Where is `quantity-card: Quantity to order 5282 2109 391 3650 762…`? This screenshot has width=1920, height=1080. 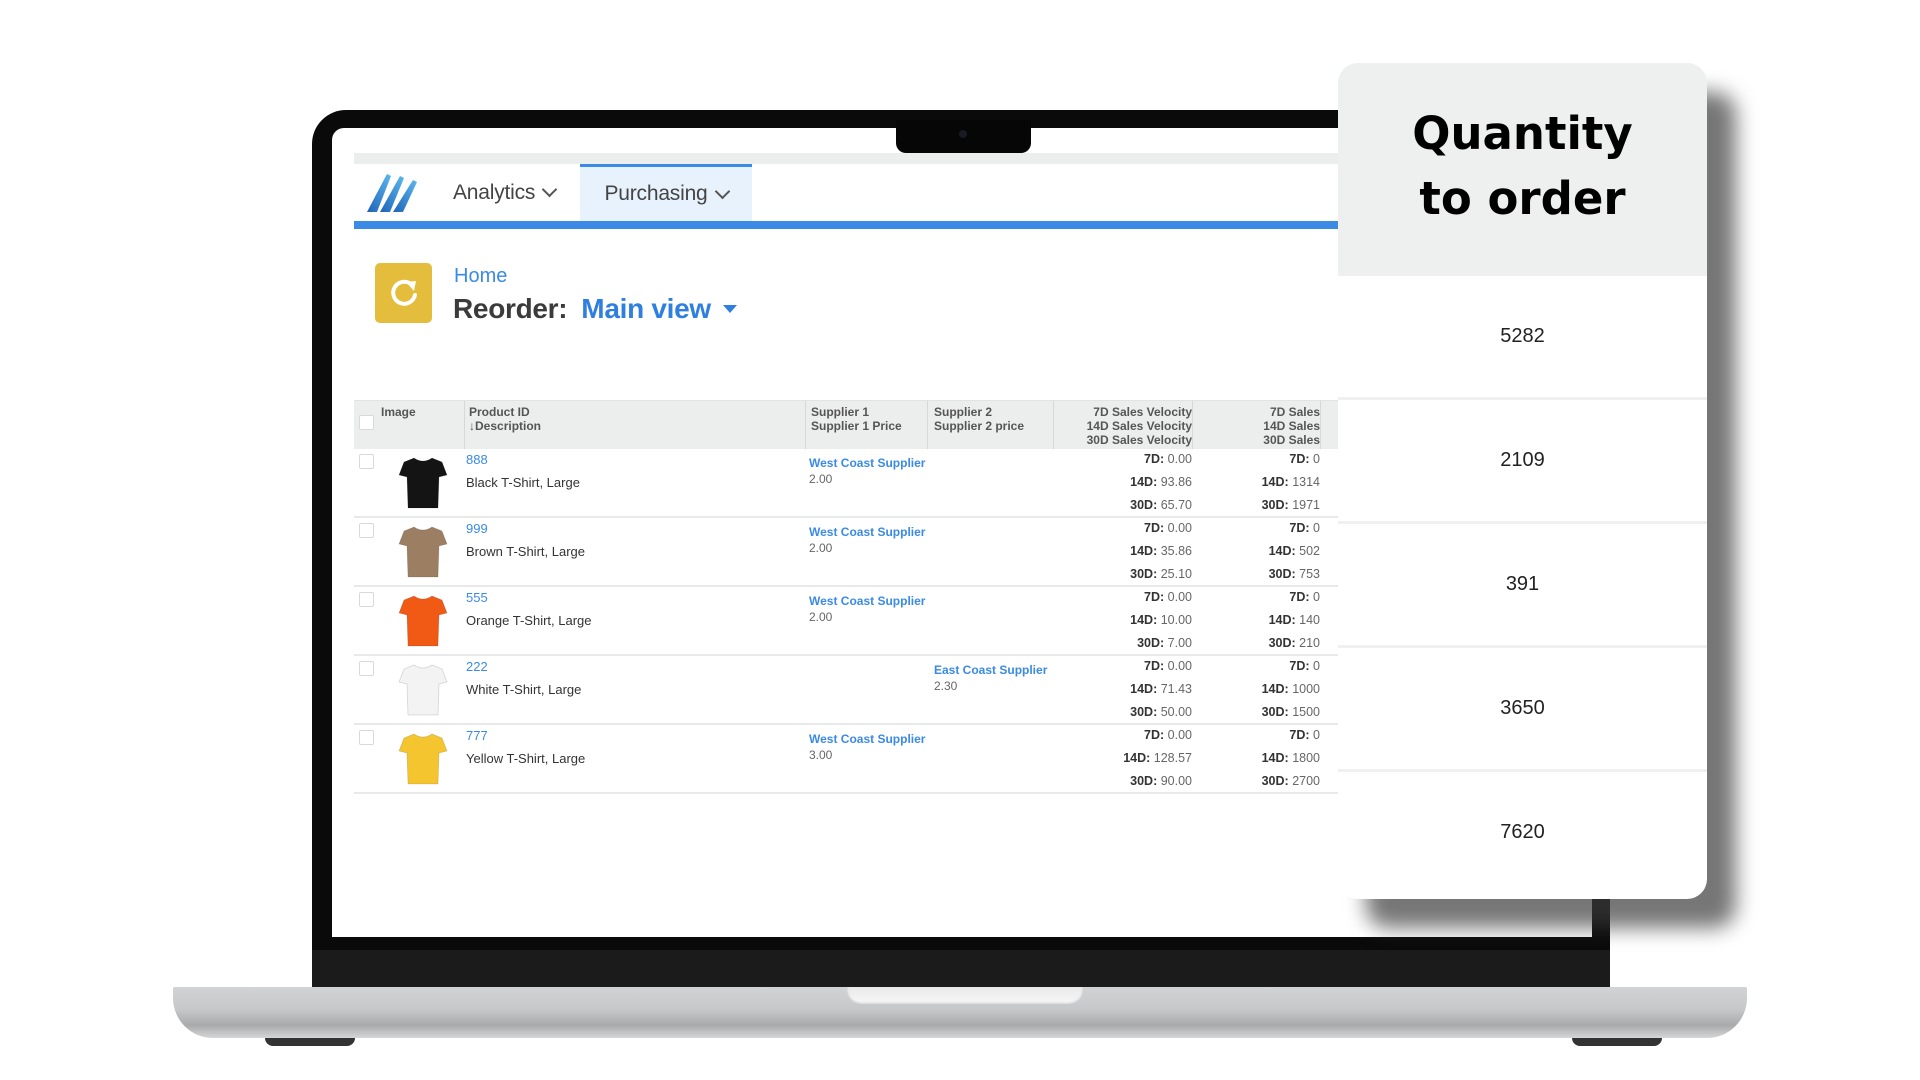
quantity-card: Quantity to order 5282 2109 391 3650 762… is located at coordinates (1522, 481).